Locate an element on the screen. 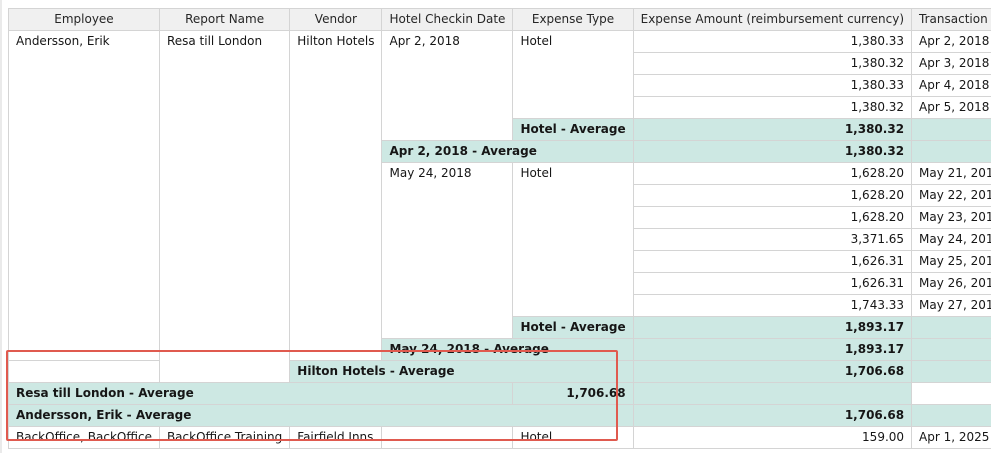  scrollbar-track is located at coordinates (1, 226).